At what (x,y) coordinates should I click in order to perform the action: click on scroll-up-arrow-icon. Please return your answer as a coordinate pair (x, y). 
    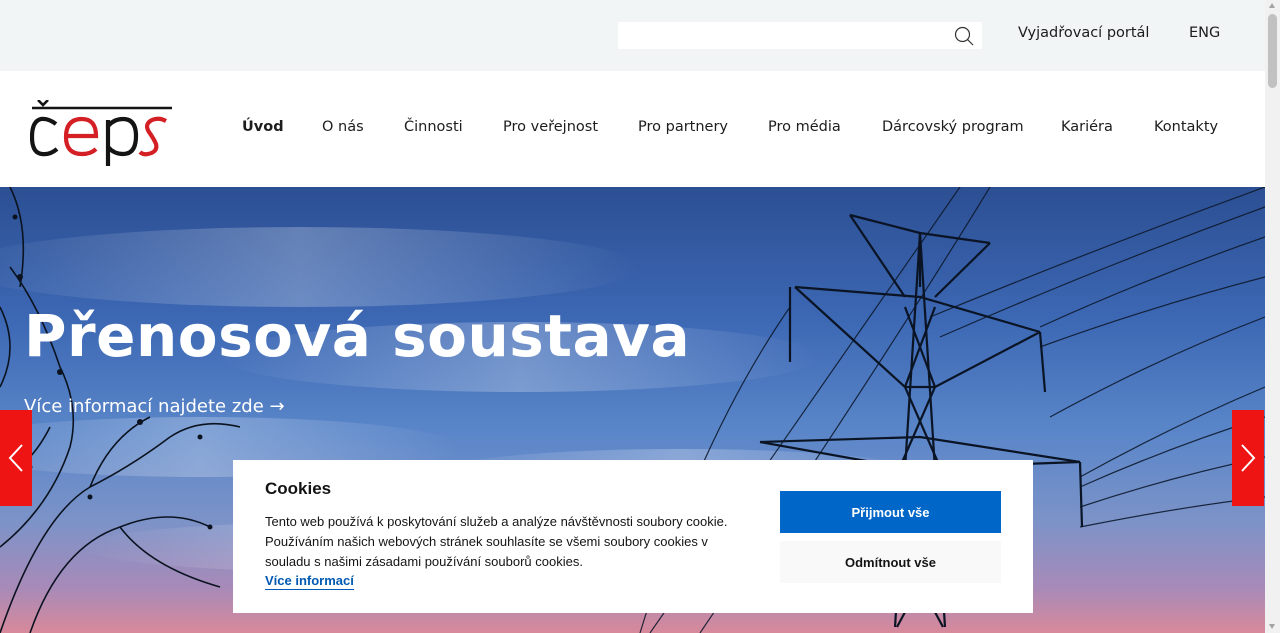
    Looking at the image, I should click on (1272, 5).